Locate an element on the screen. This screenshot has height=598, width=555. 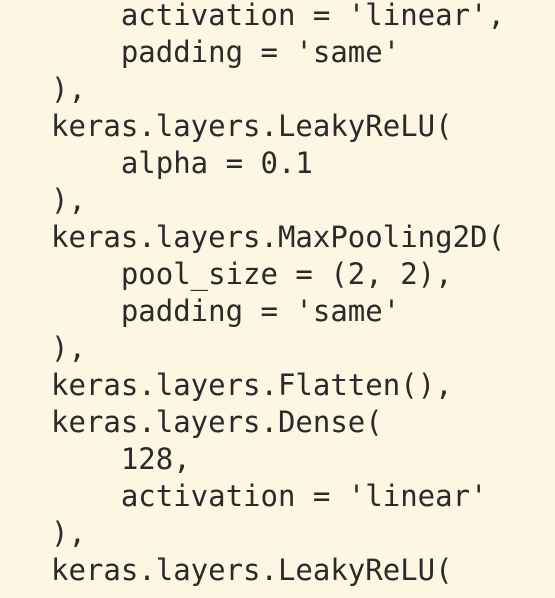
code-line: activation = 'linear' is located at coordinates (269, 496).